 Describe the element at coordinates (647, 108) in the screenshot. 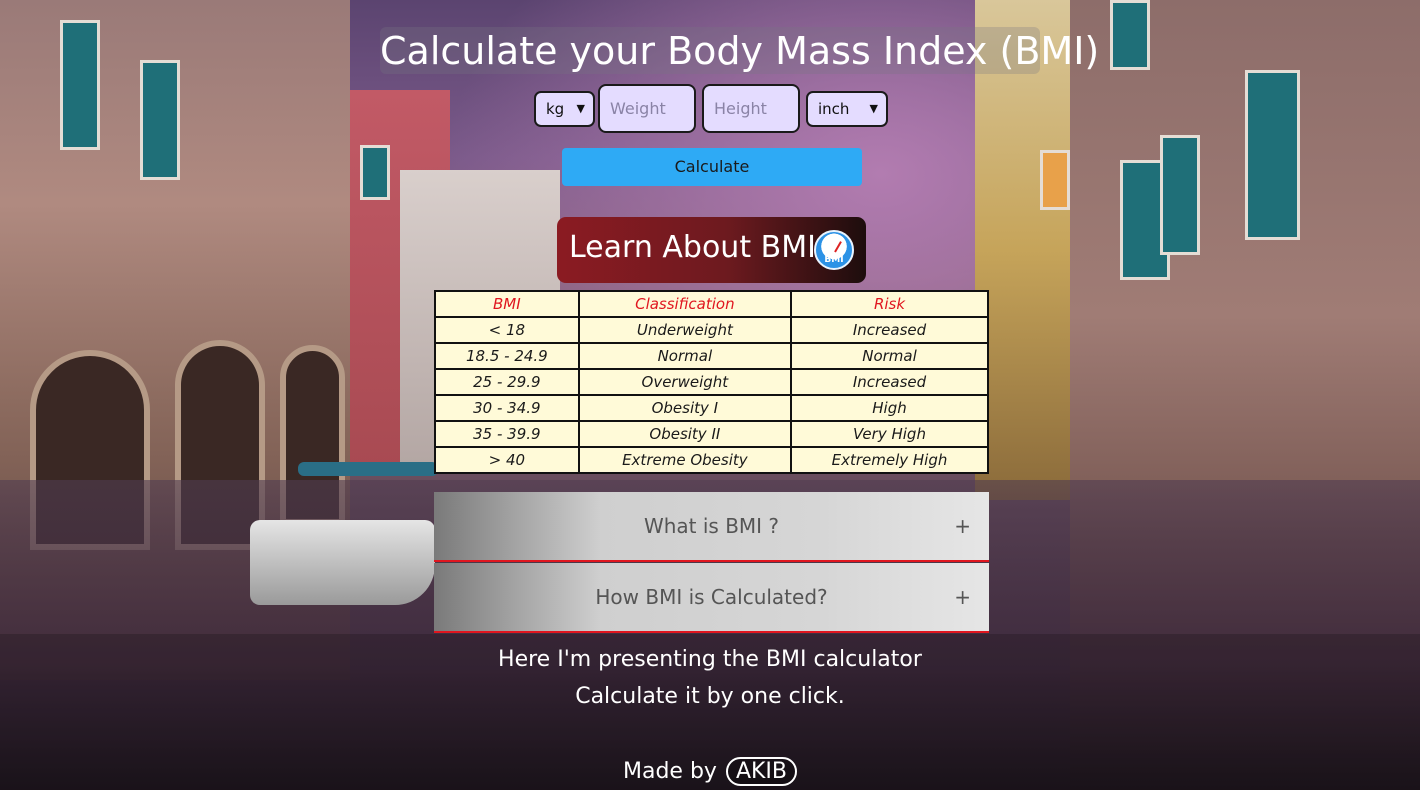

I see `weight-input: Weight` at that location.